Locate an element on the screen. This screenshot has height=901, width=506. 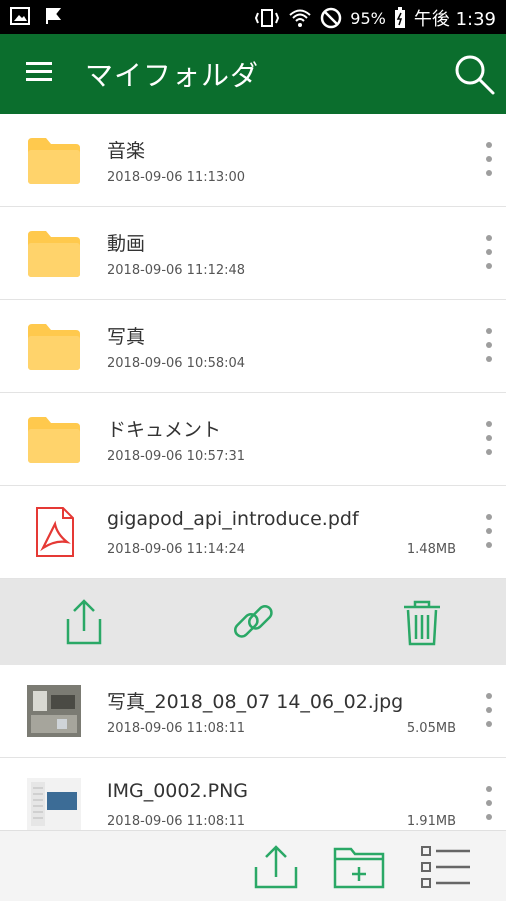
file-name: 動画 is located at coordinates (126, 244).